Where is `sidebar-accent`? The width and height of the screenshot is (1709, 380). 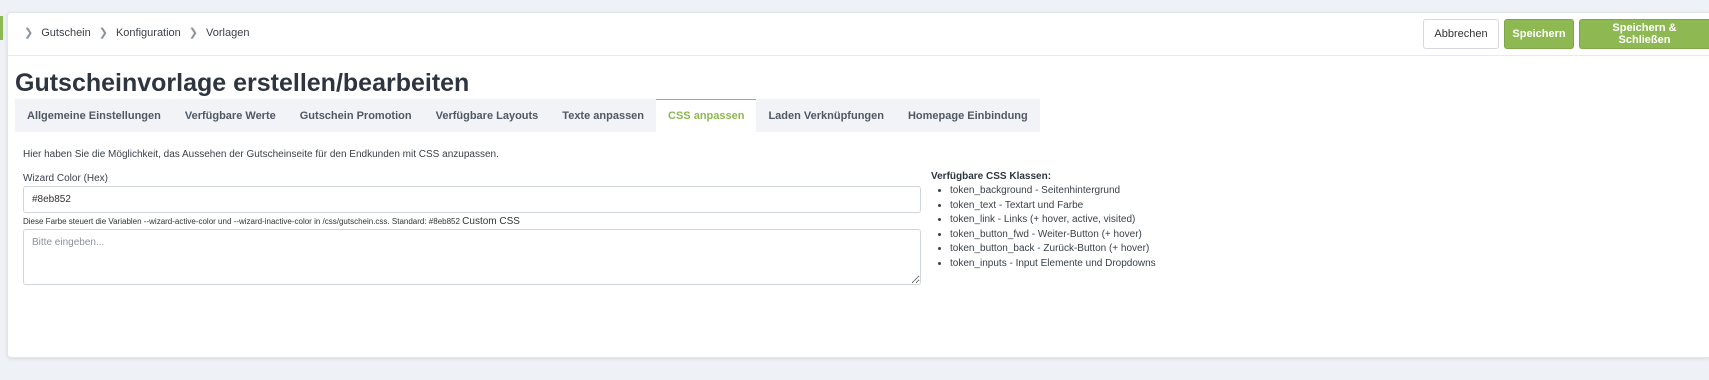
sidebar-accent is located at coordinates (1, 28).